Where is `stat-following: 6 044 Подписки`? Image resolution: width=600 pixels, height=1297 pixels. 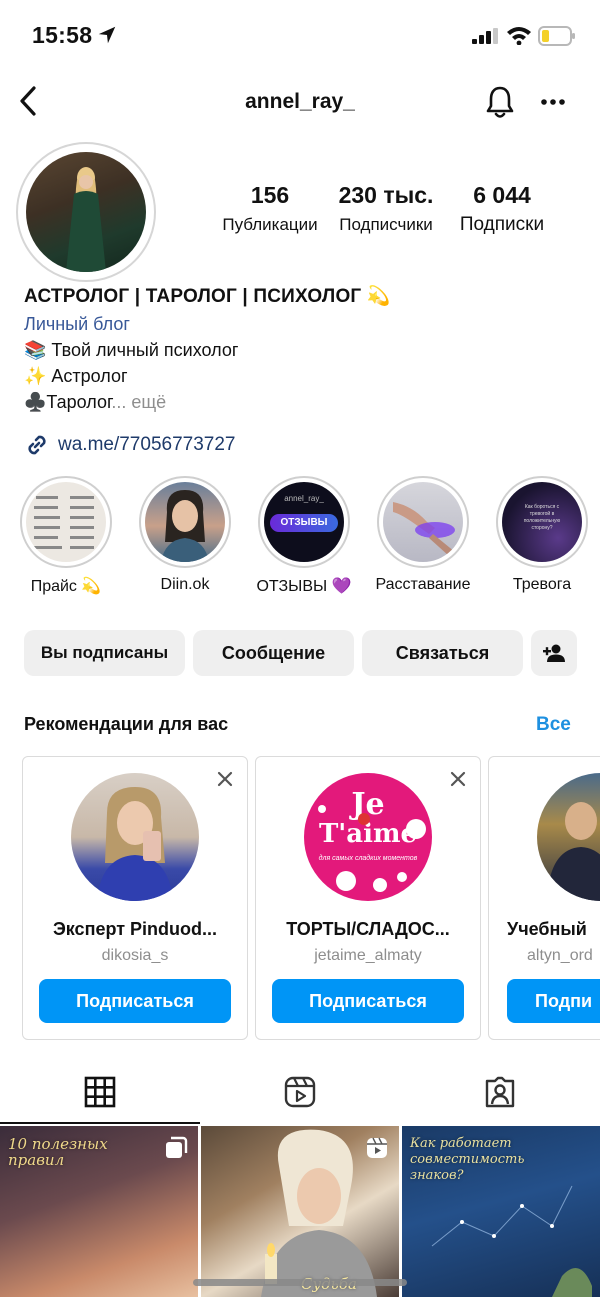 stat-following: 6 044 Подписки is located at coordinates (502, 209).